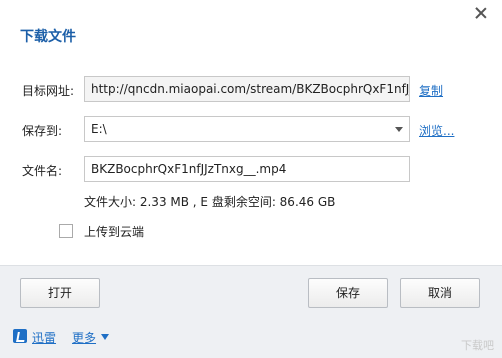  Describe the element at coordinates (477, 345) in the screenshot. I see `watermark: 下载吧` at that location.